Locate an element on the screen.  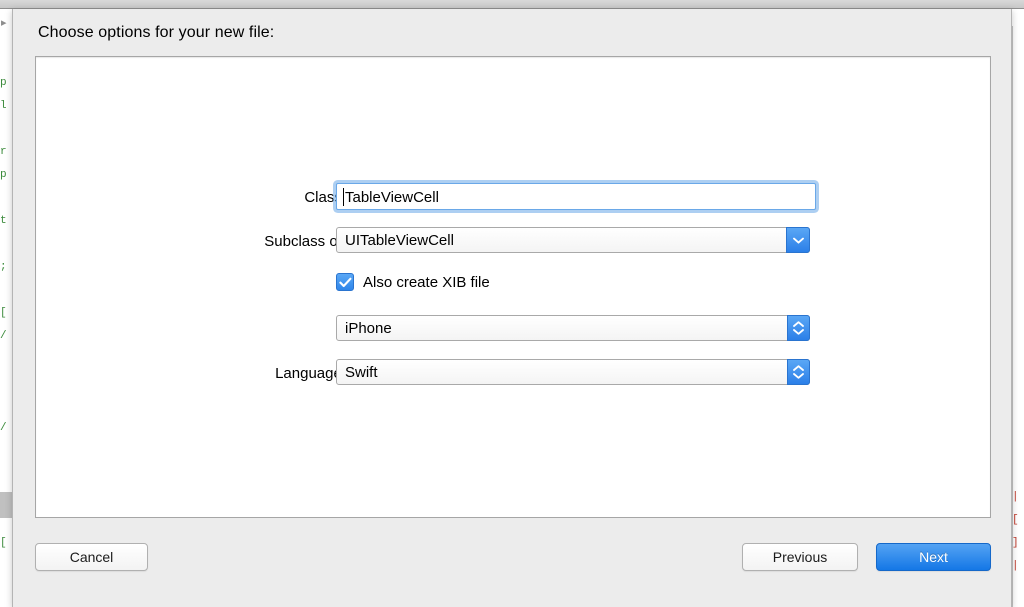
subclass-combobox-value: UITableViewCell is located at coordinates (399, 240).